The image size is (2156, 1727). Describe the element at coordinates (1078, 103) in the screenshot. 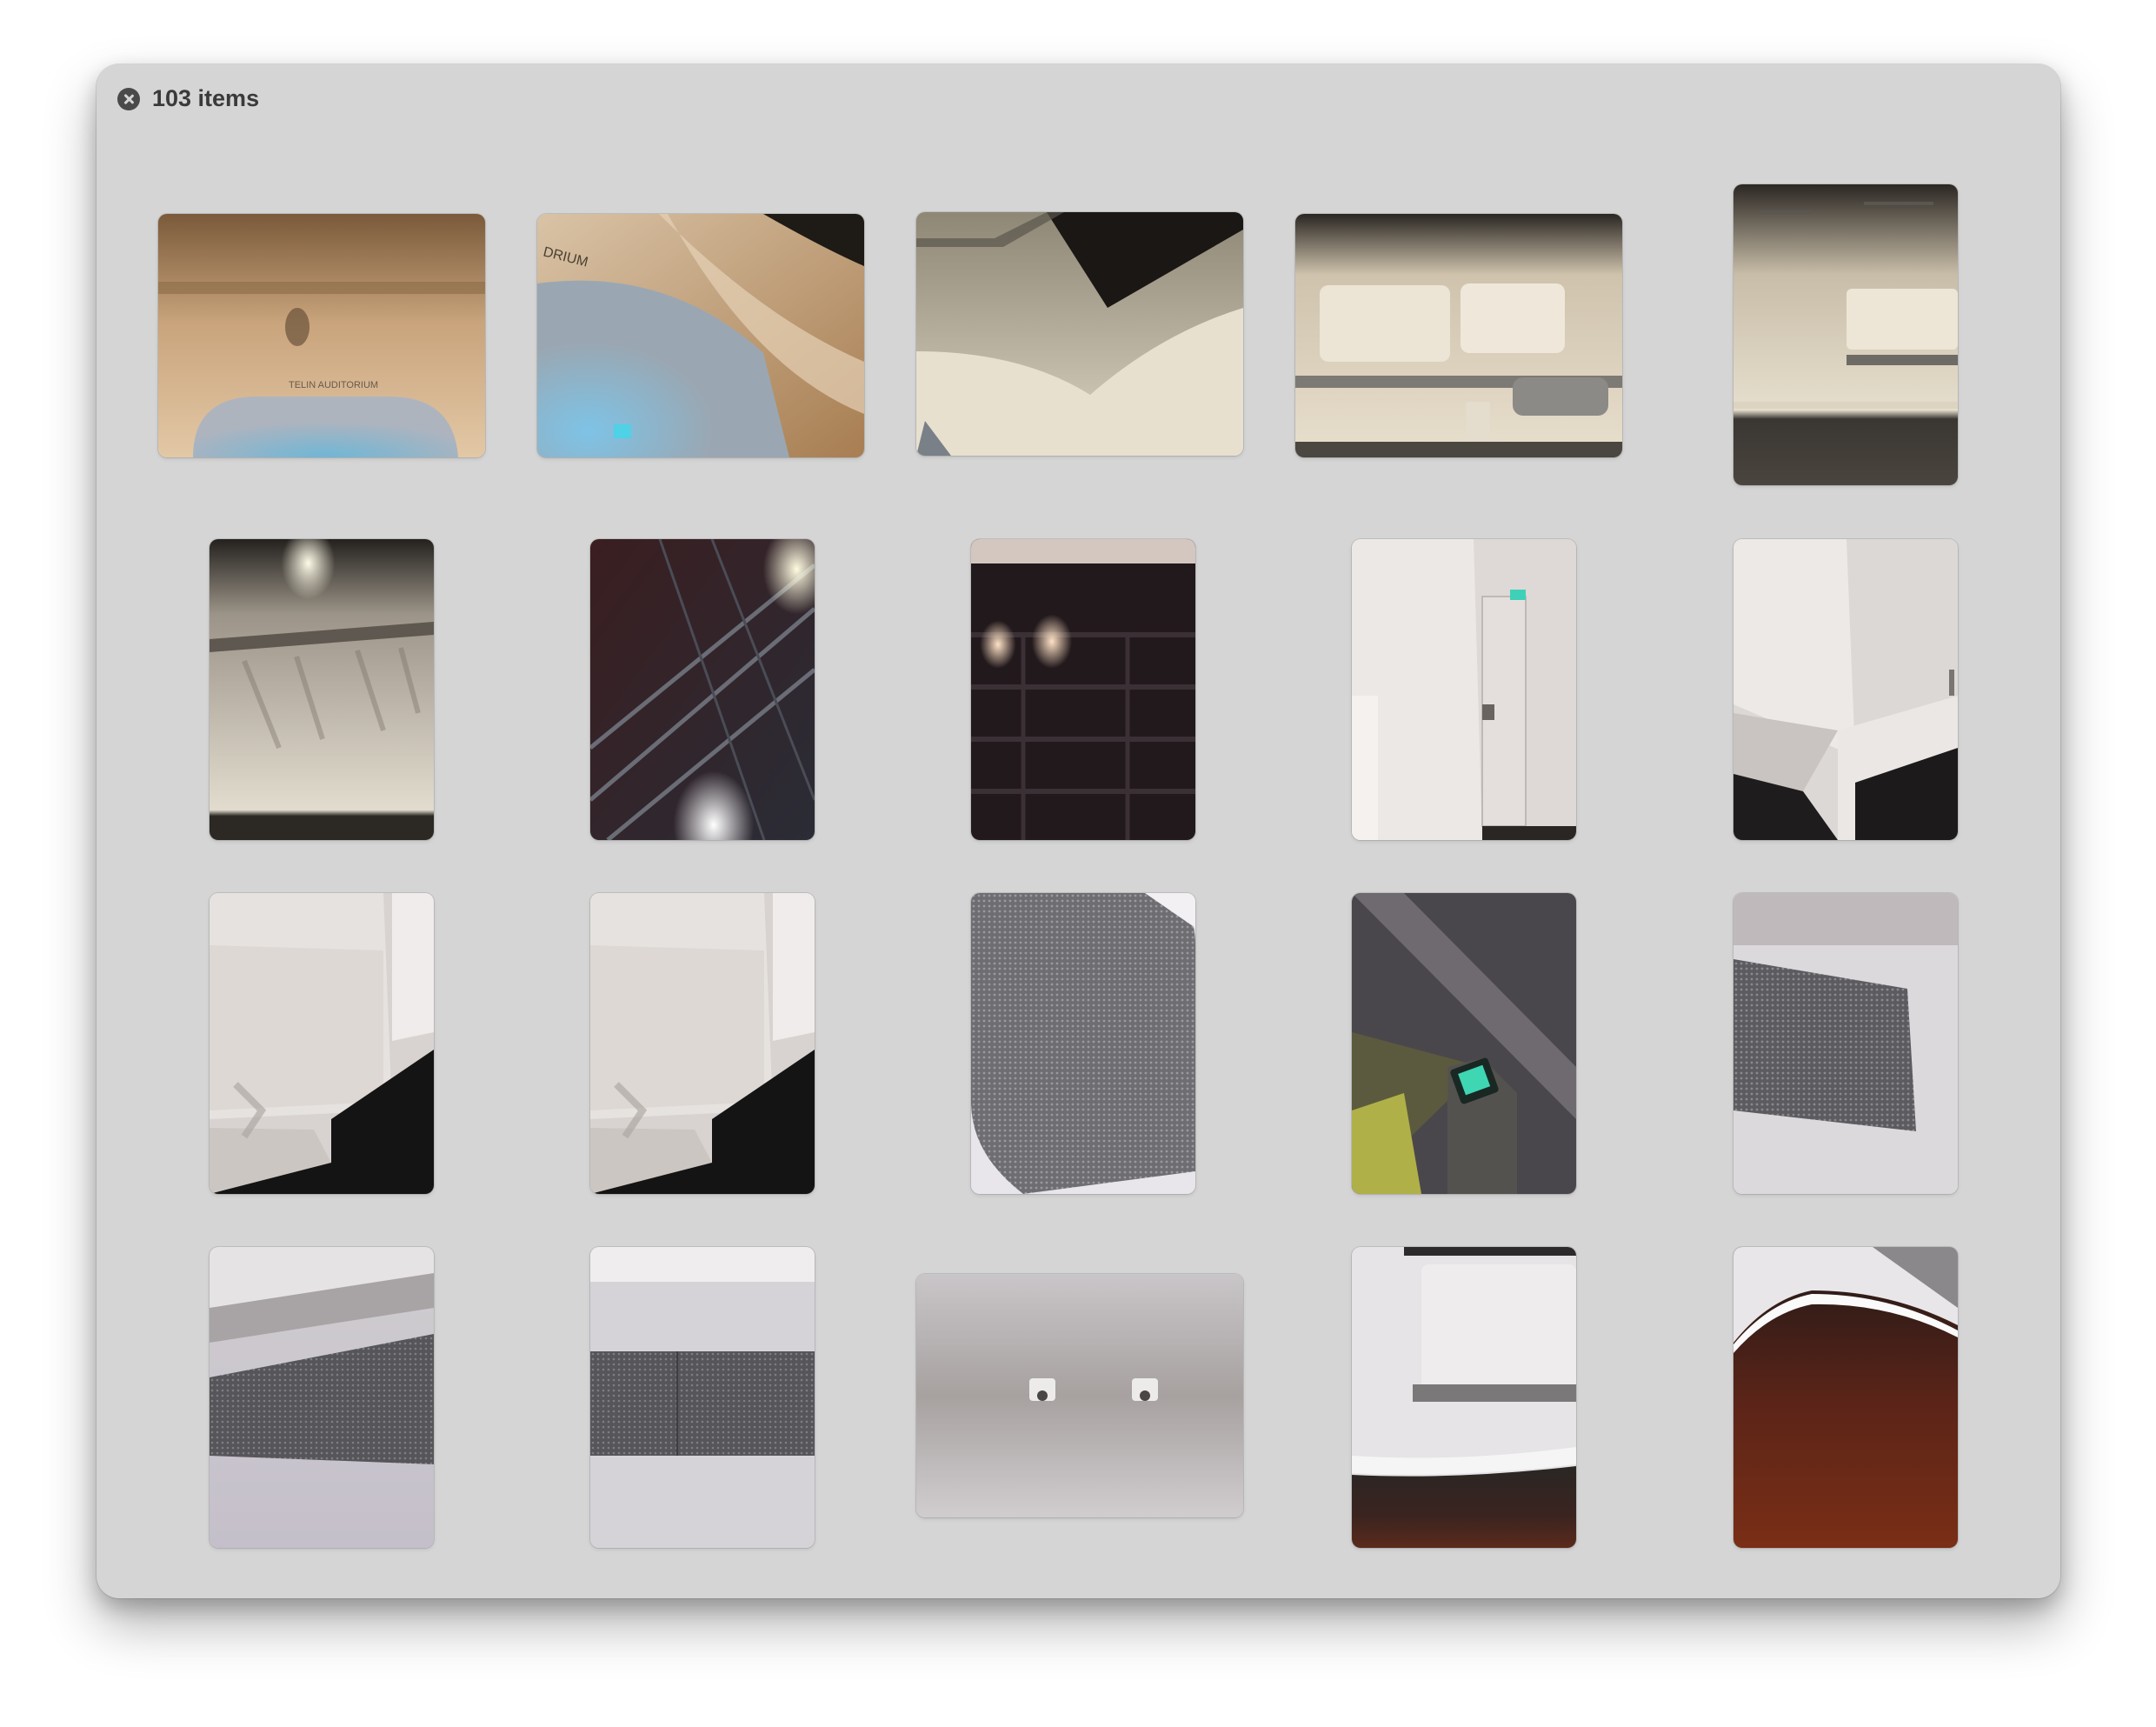

I see `titlebar: 103 items` at that location.